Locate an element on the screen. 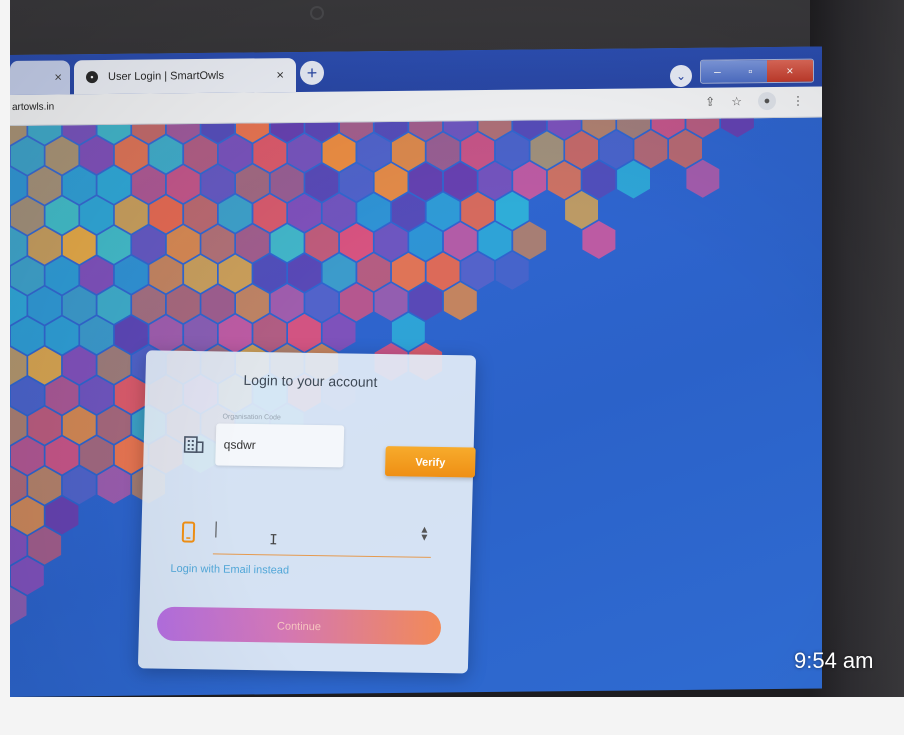  mobile-number-input: I ▴ ▾ is located at coordinates (322, 537).